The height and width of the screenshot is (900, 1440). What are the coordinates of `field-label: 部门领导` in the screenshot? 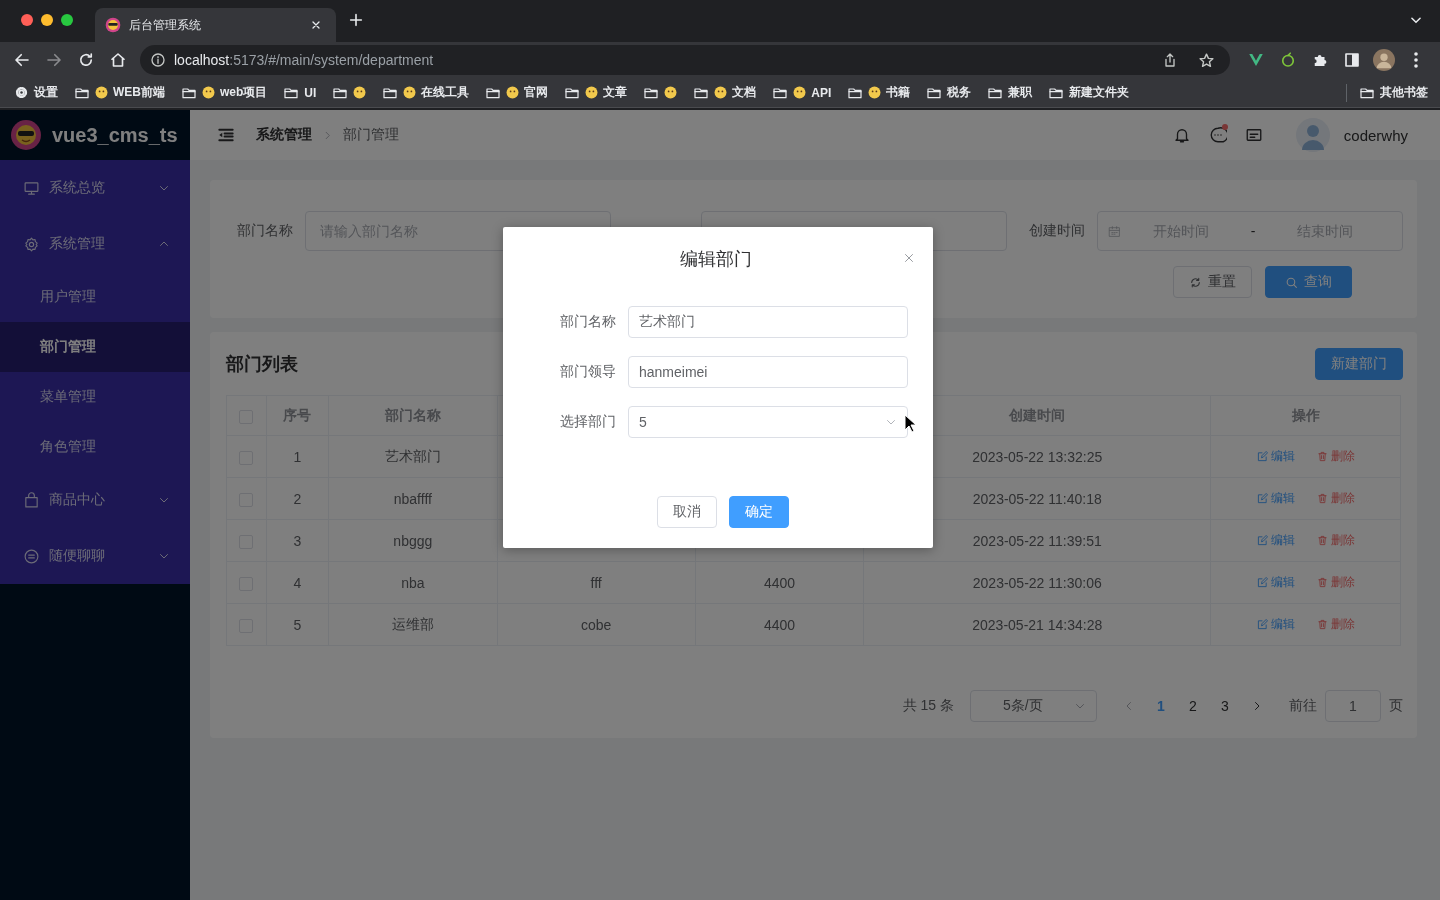 It's located at (587, 372).